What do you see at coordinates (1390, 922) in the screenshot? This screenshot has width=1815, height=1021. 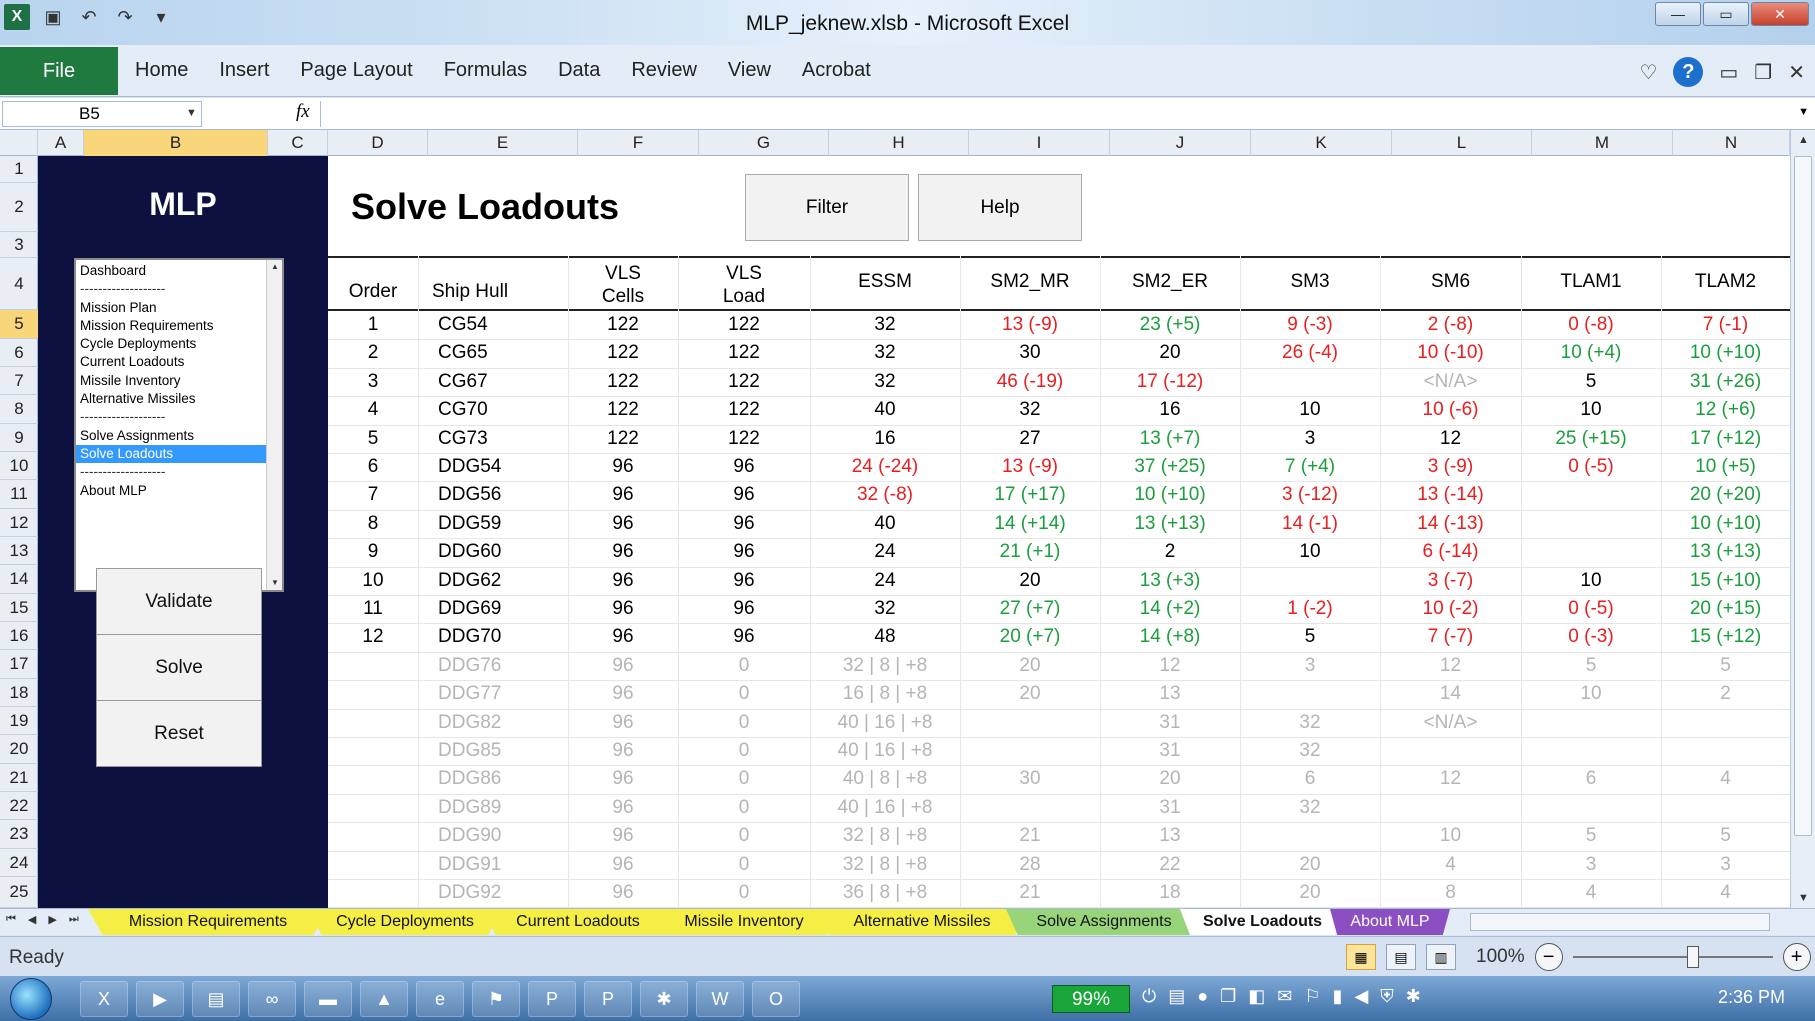 I see `sheet-tab: About MLP` at bounding box center [1390, 922].